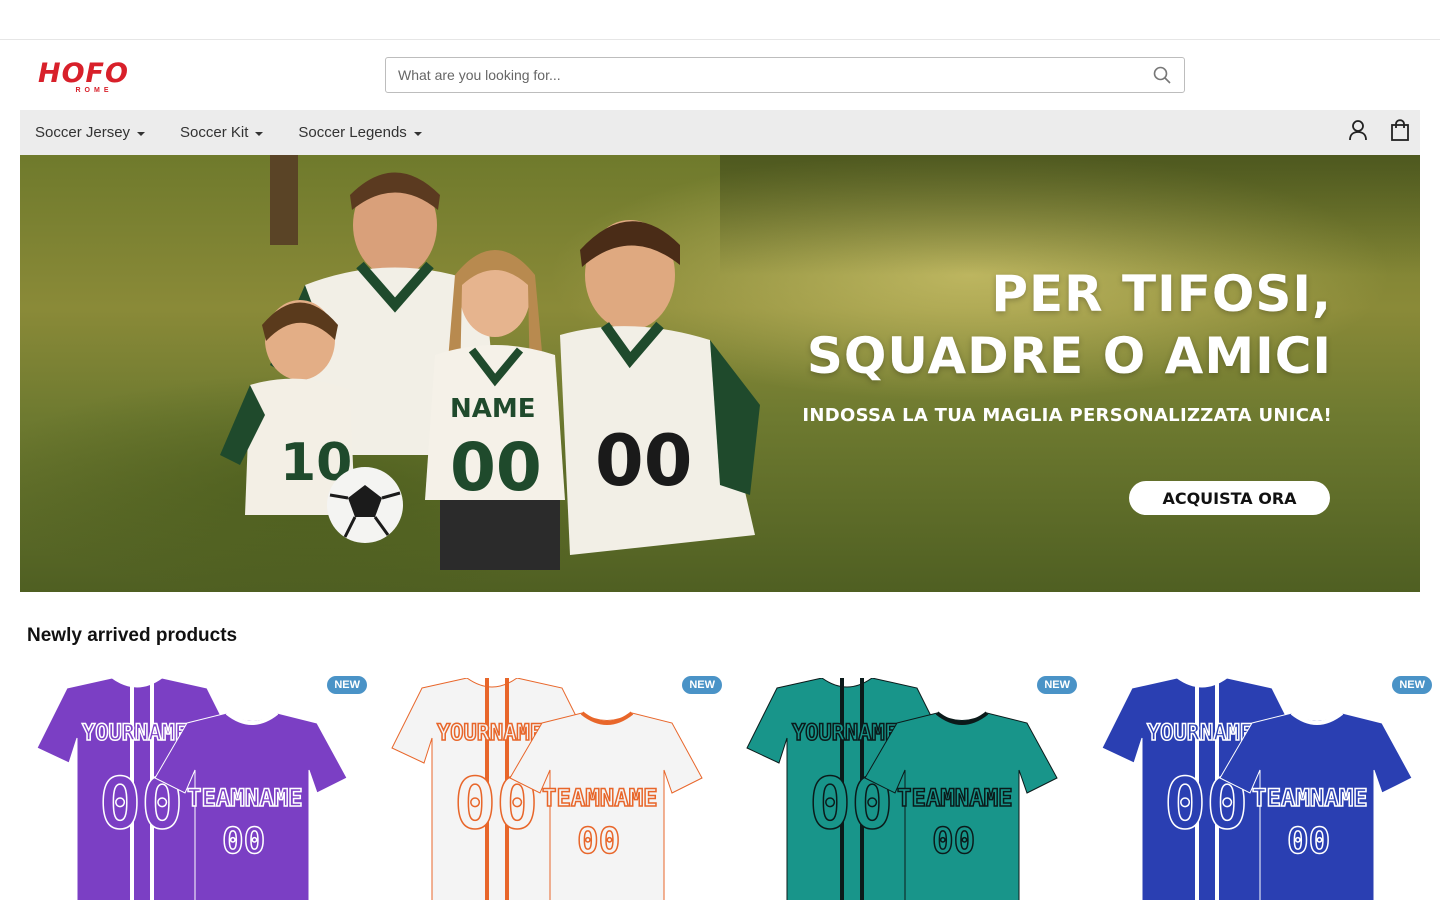 The width and height of the screenshot is (1440, 900). What do you see at coordinates (83, 132) in the screenshot?
I see `nav-item-label: Soccer Jersey` at bounding box center [83, 132].